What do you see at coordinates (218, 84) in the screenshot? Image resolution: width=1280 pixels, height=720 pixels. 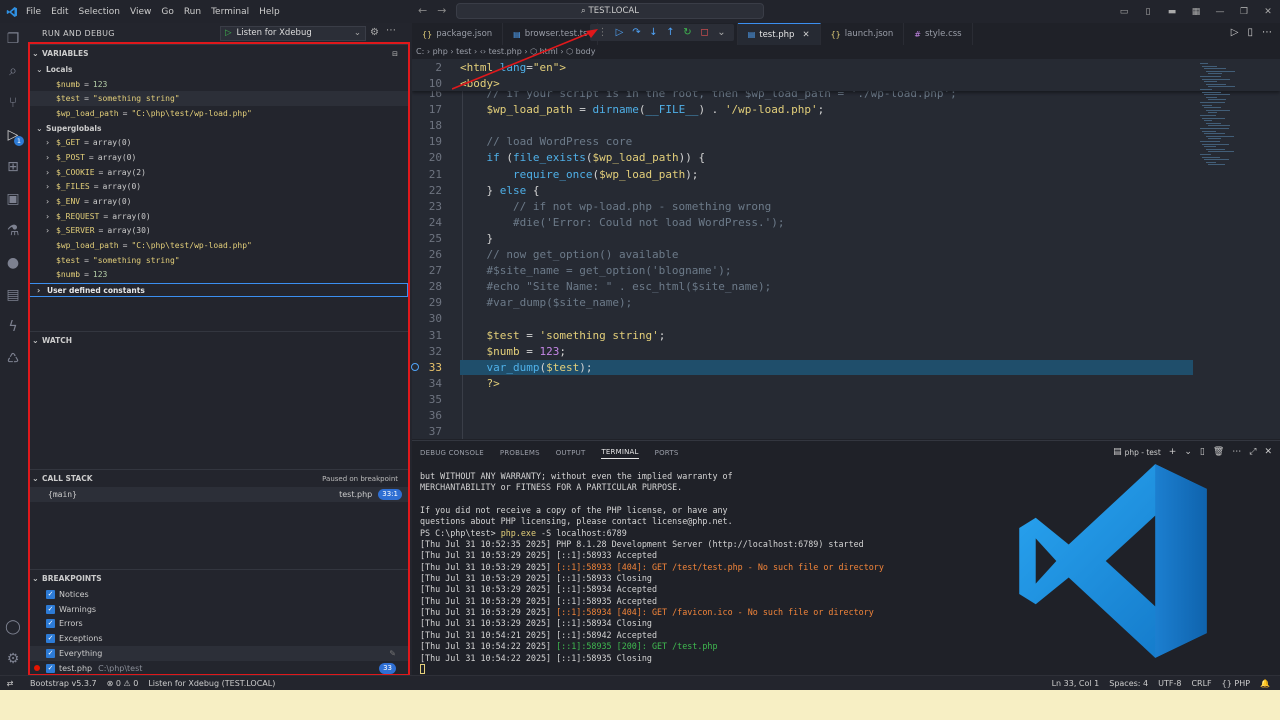 I see `variable-row: $numb = 123` at bounding box center [218, 84].